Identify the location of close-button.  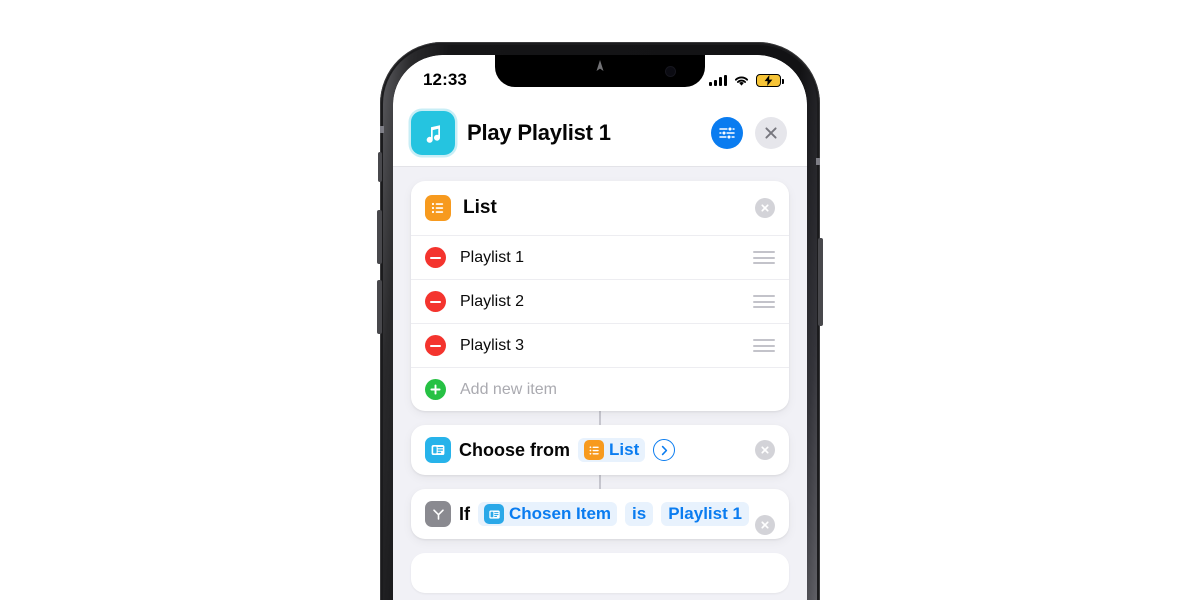
(771, 132).